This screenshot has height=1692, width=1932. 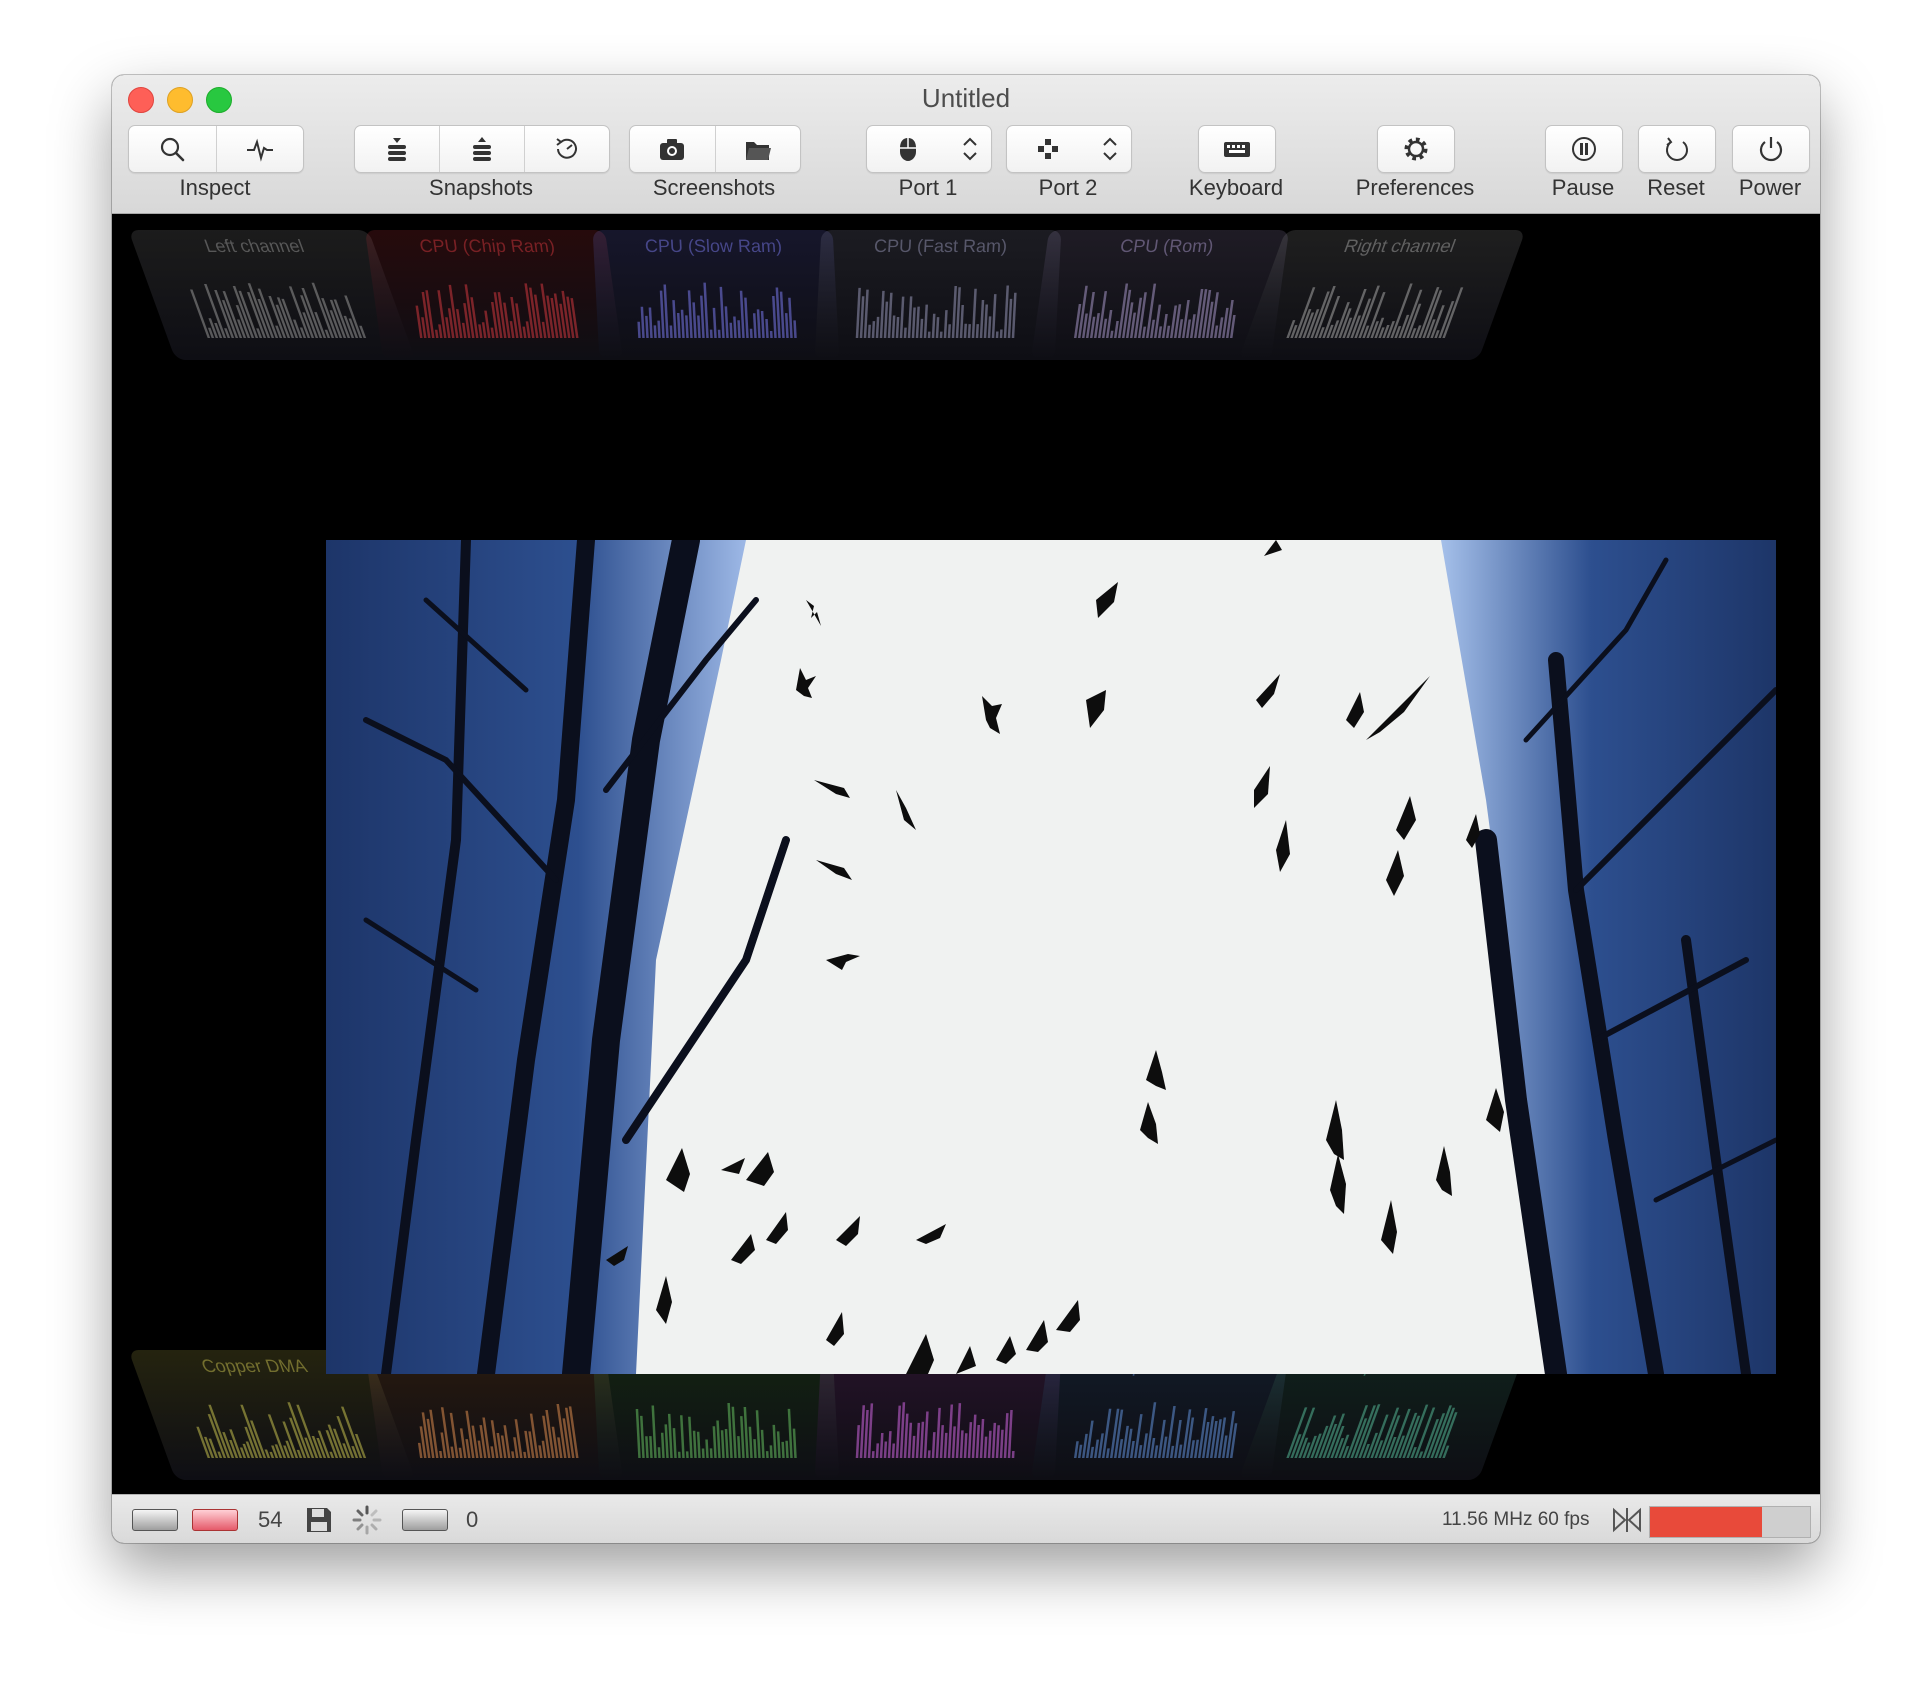 I want to click on inspector-button, so click(x=173, y=149).